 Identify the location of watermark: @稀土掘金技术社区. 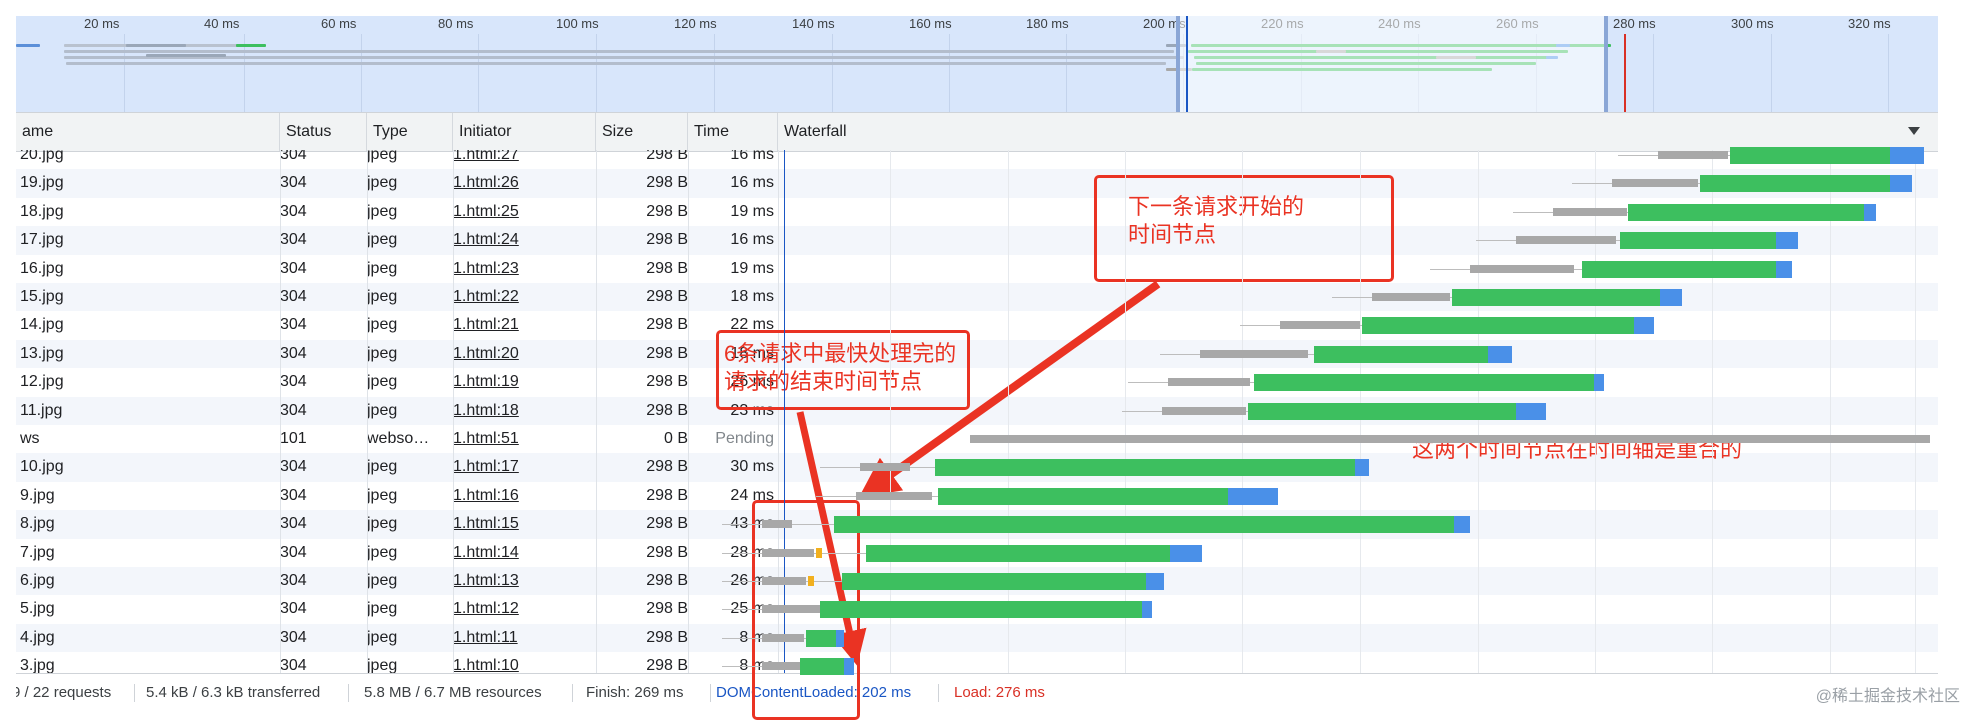
(1887, 696).